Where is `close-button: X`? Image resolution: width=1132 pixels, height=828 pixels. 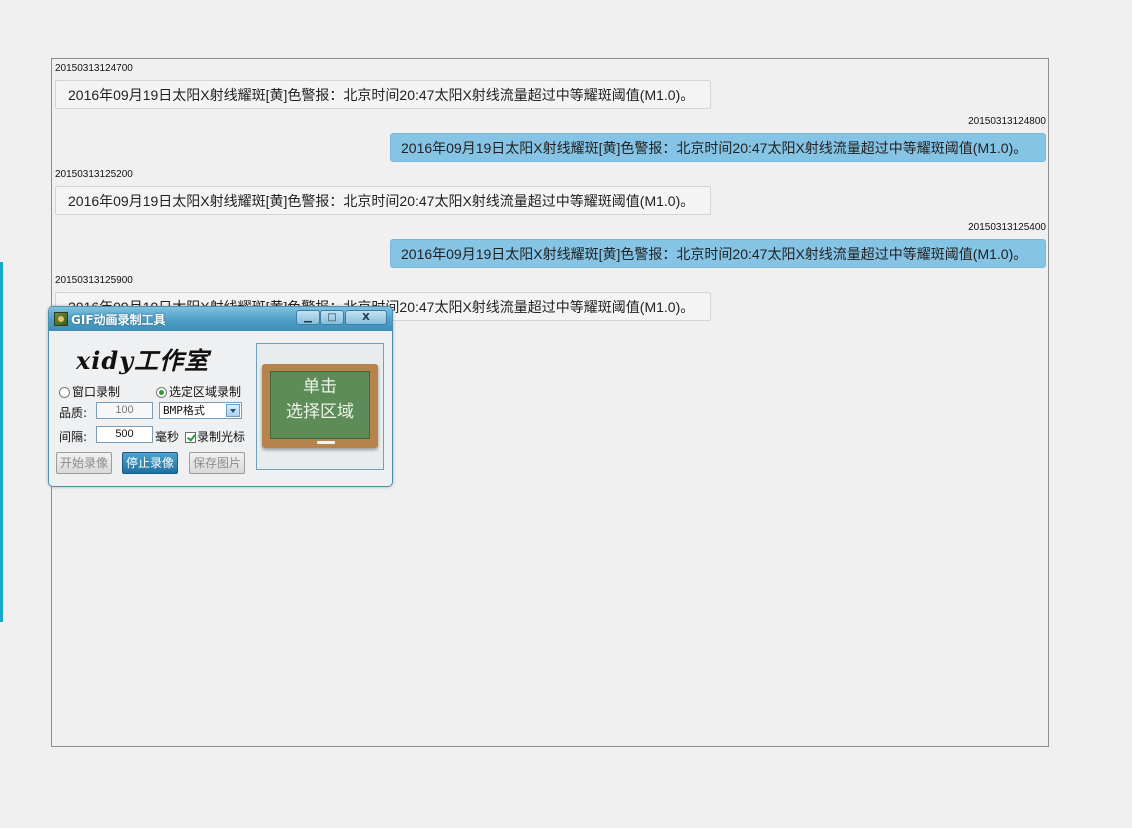
close-button: X is located at coordinates (366, 317).